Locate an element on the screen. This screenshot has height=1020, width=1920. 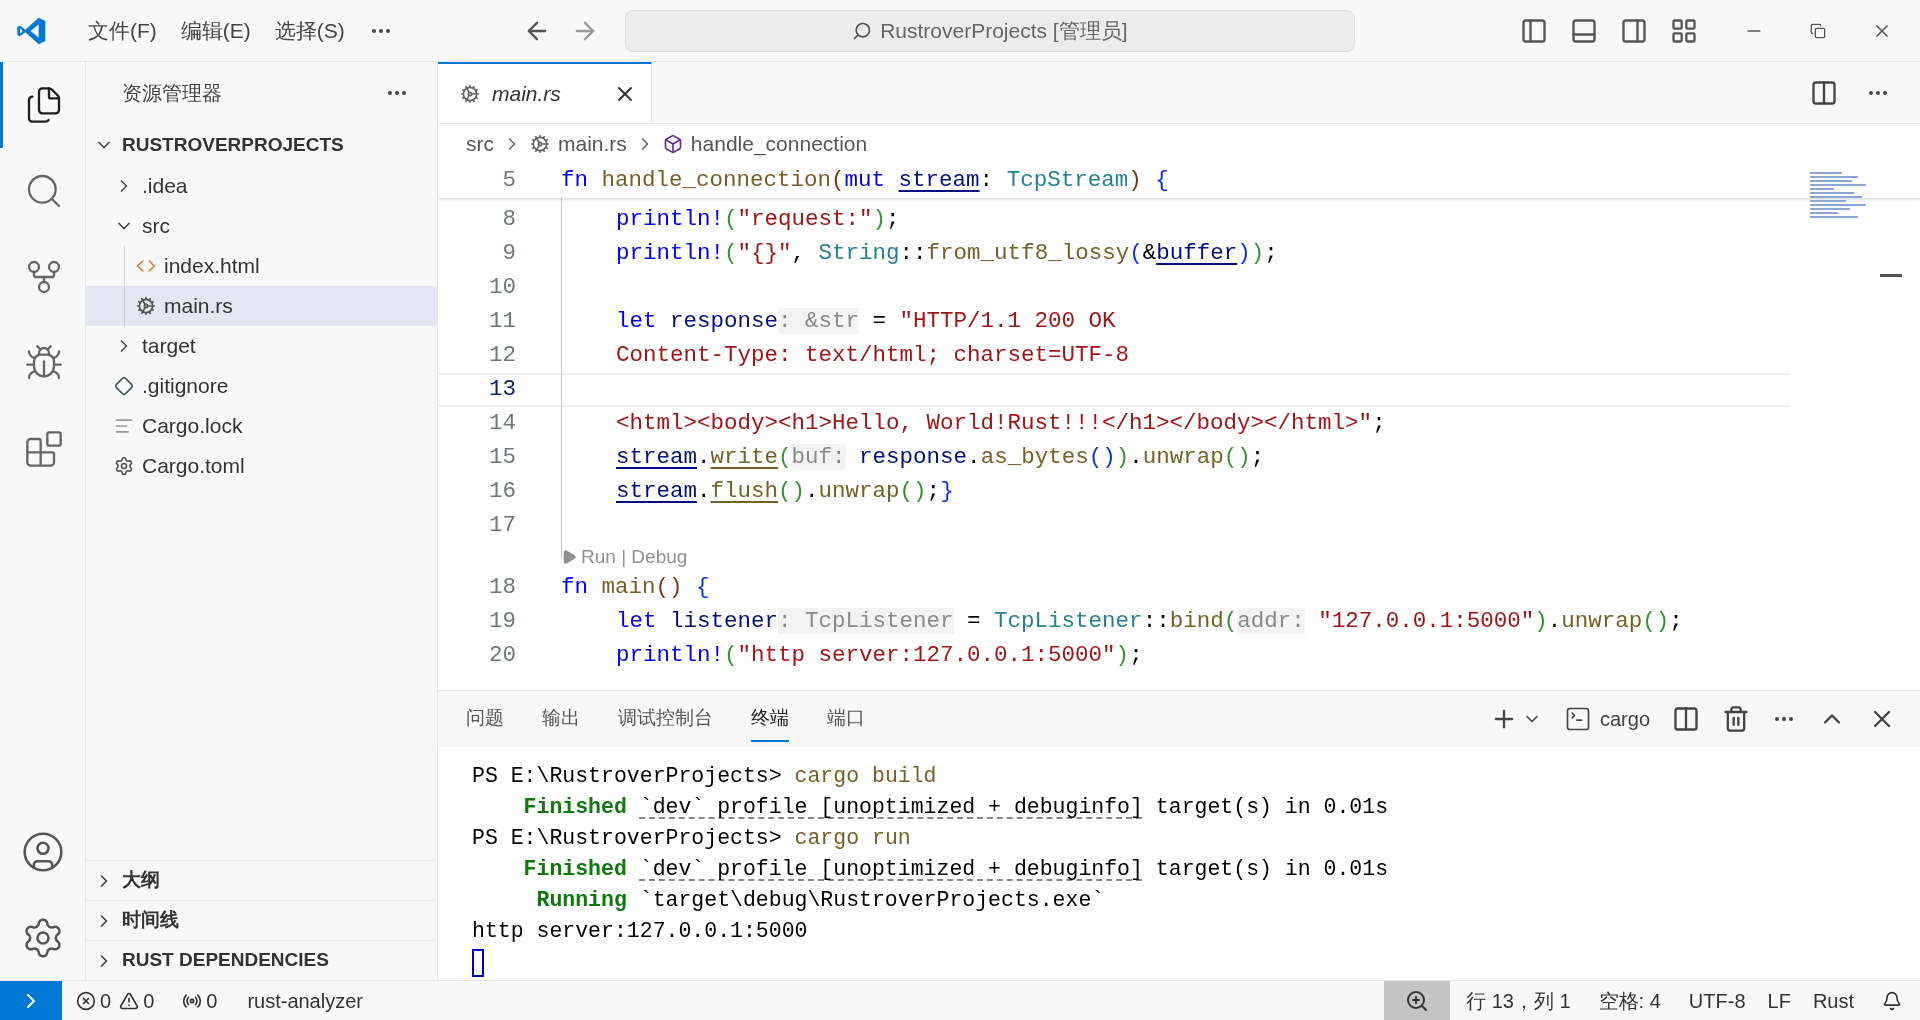
terminal-line: PS E:\RustroverProjects> cargo run is located at coordinates (691, 839).